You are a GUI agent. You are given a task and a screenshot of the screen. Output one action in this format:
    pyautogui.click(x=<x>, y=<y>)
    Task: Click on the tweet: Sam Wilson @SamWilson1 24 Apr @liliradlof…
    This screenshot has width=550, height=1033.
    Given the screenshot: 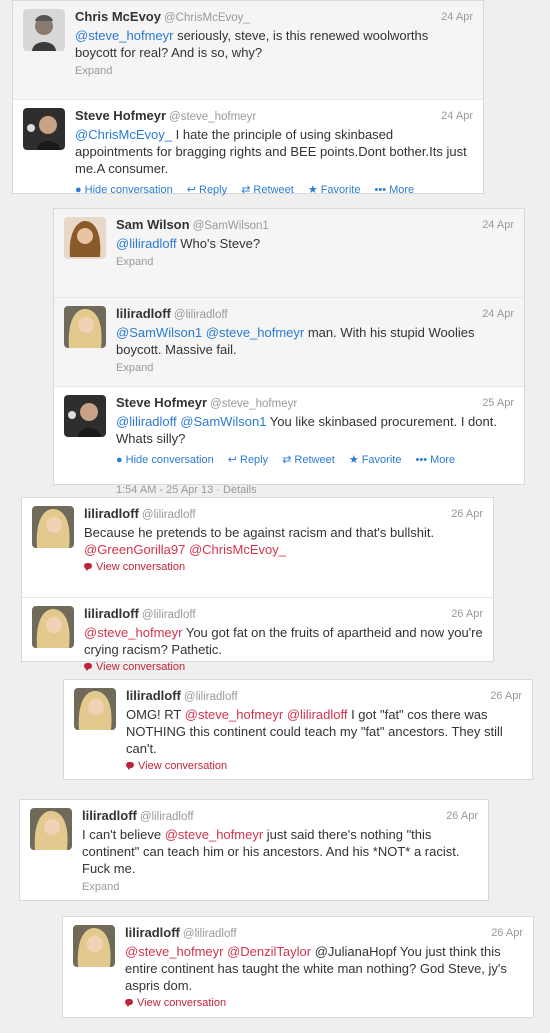 What is the action you would take?
    pyautogui.click(x=289, y=253)
    